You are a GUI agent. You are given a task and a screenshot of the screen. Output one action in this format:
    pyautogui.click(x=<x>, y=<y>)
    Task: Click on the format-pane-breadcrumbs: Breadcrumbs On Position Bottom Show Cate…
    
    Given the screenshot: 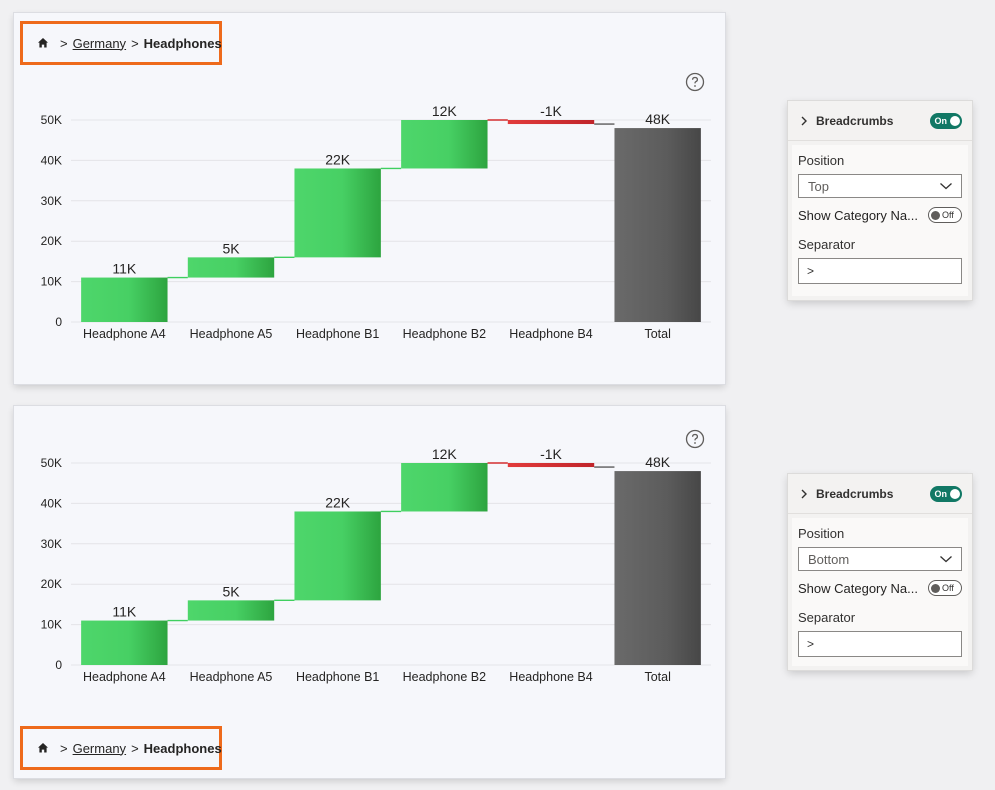 What is the action you would take?
    pyautogui.click(x=880, y=572)
    